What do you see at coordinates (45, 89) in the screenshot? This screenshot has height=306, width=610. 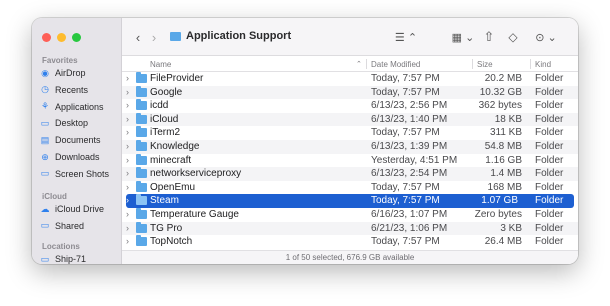 I see `clock-icon: ◷` at bounding box center [45, 89].